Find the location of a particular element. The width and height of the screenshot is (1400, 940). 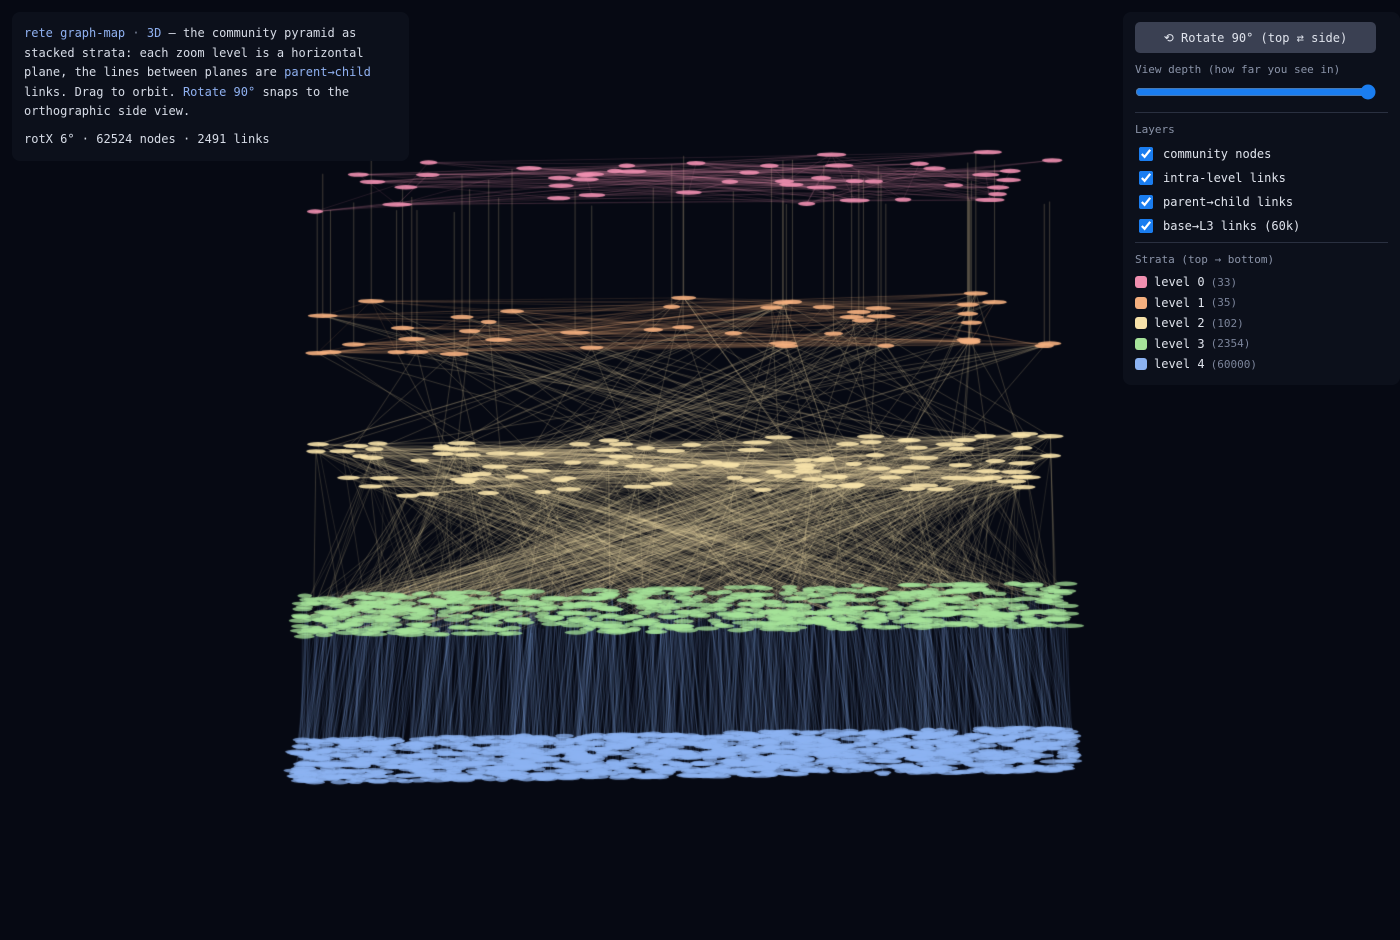

mode-label: 3D is located at coordinates (154, 33).